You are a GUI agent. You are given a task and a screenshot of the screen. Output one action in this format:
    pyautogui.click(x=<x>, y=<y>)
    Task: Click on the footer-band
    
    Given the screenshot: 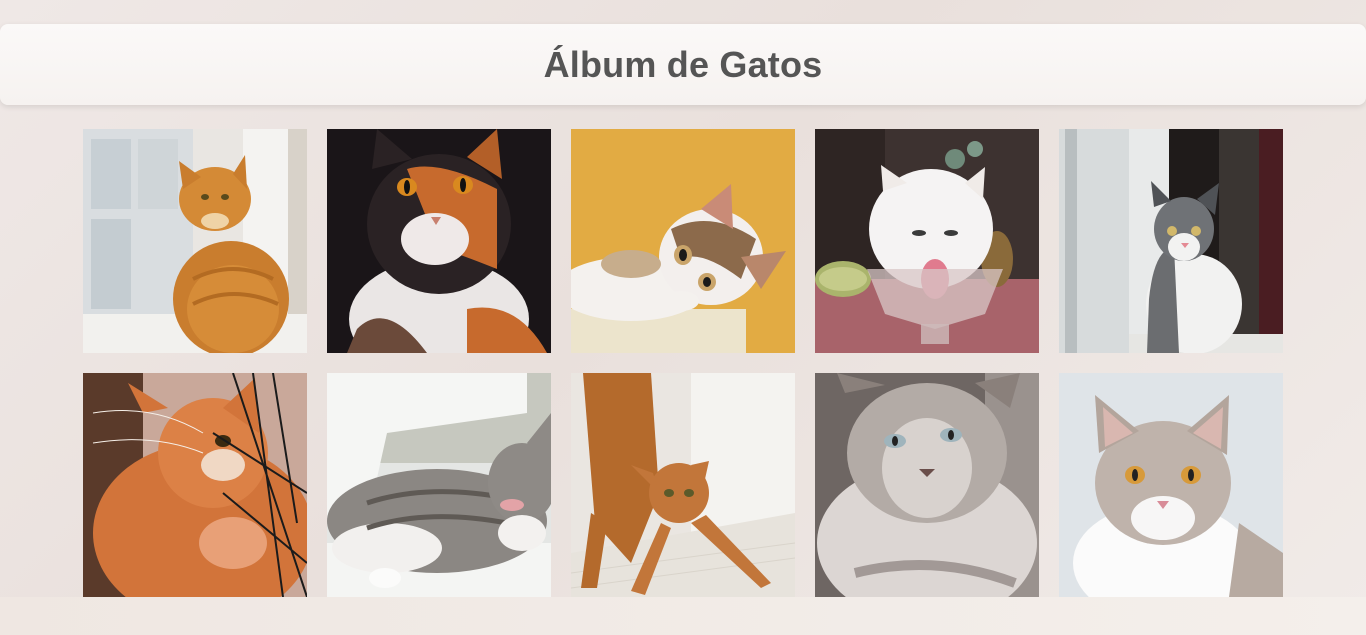 What is the action you would take?
    pyautogui.click(x=683, y=616)
    